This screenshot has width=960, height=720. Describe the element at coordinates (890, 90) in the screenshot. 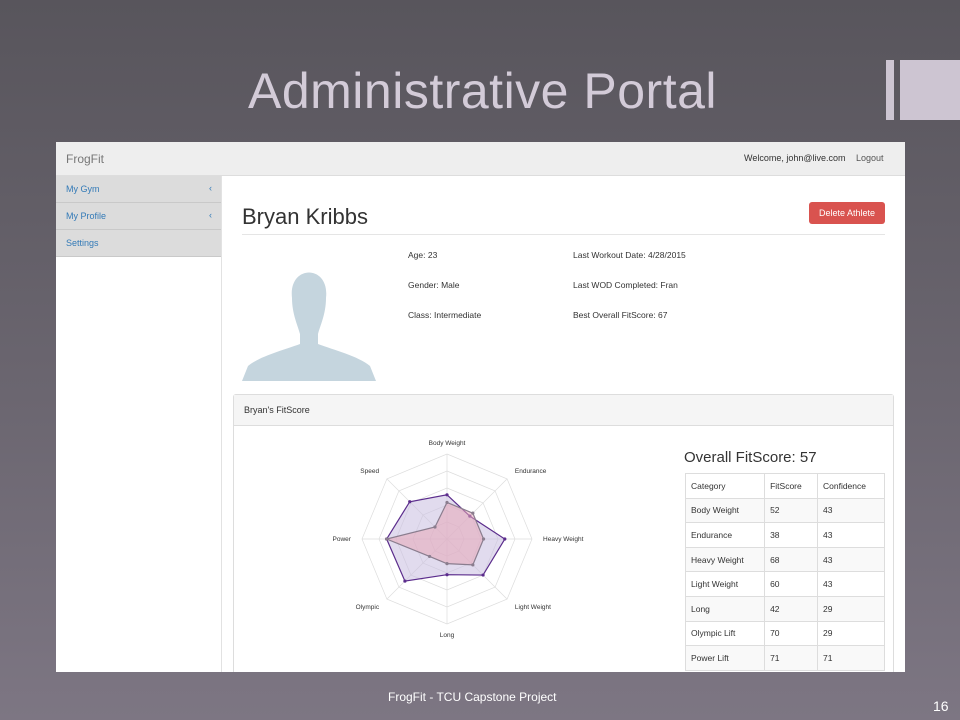

I see `decorative-bar` at that location.